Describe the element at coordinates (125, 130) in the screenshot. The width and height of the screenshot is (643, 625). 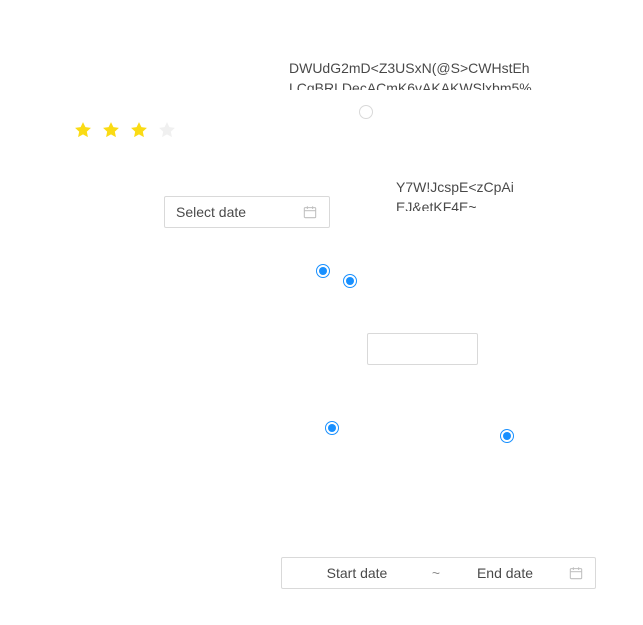
I see `star-rating` at that location.